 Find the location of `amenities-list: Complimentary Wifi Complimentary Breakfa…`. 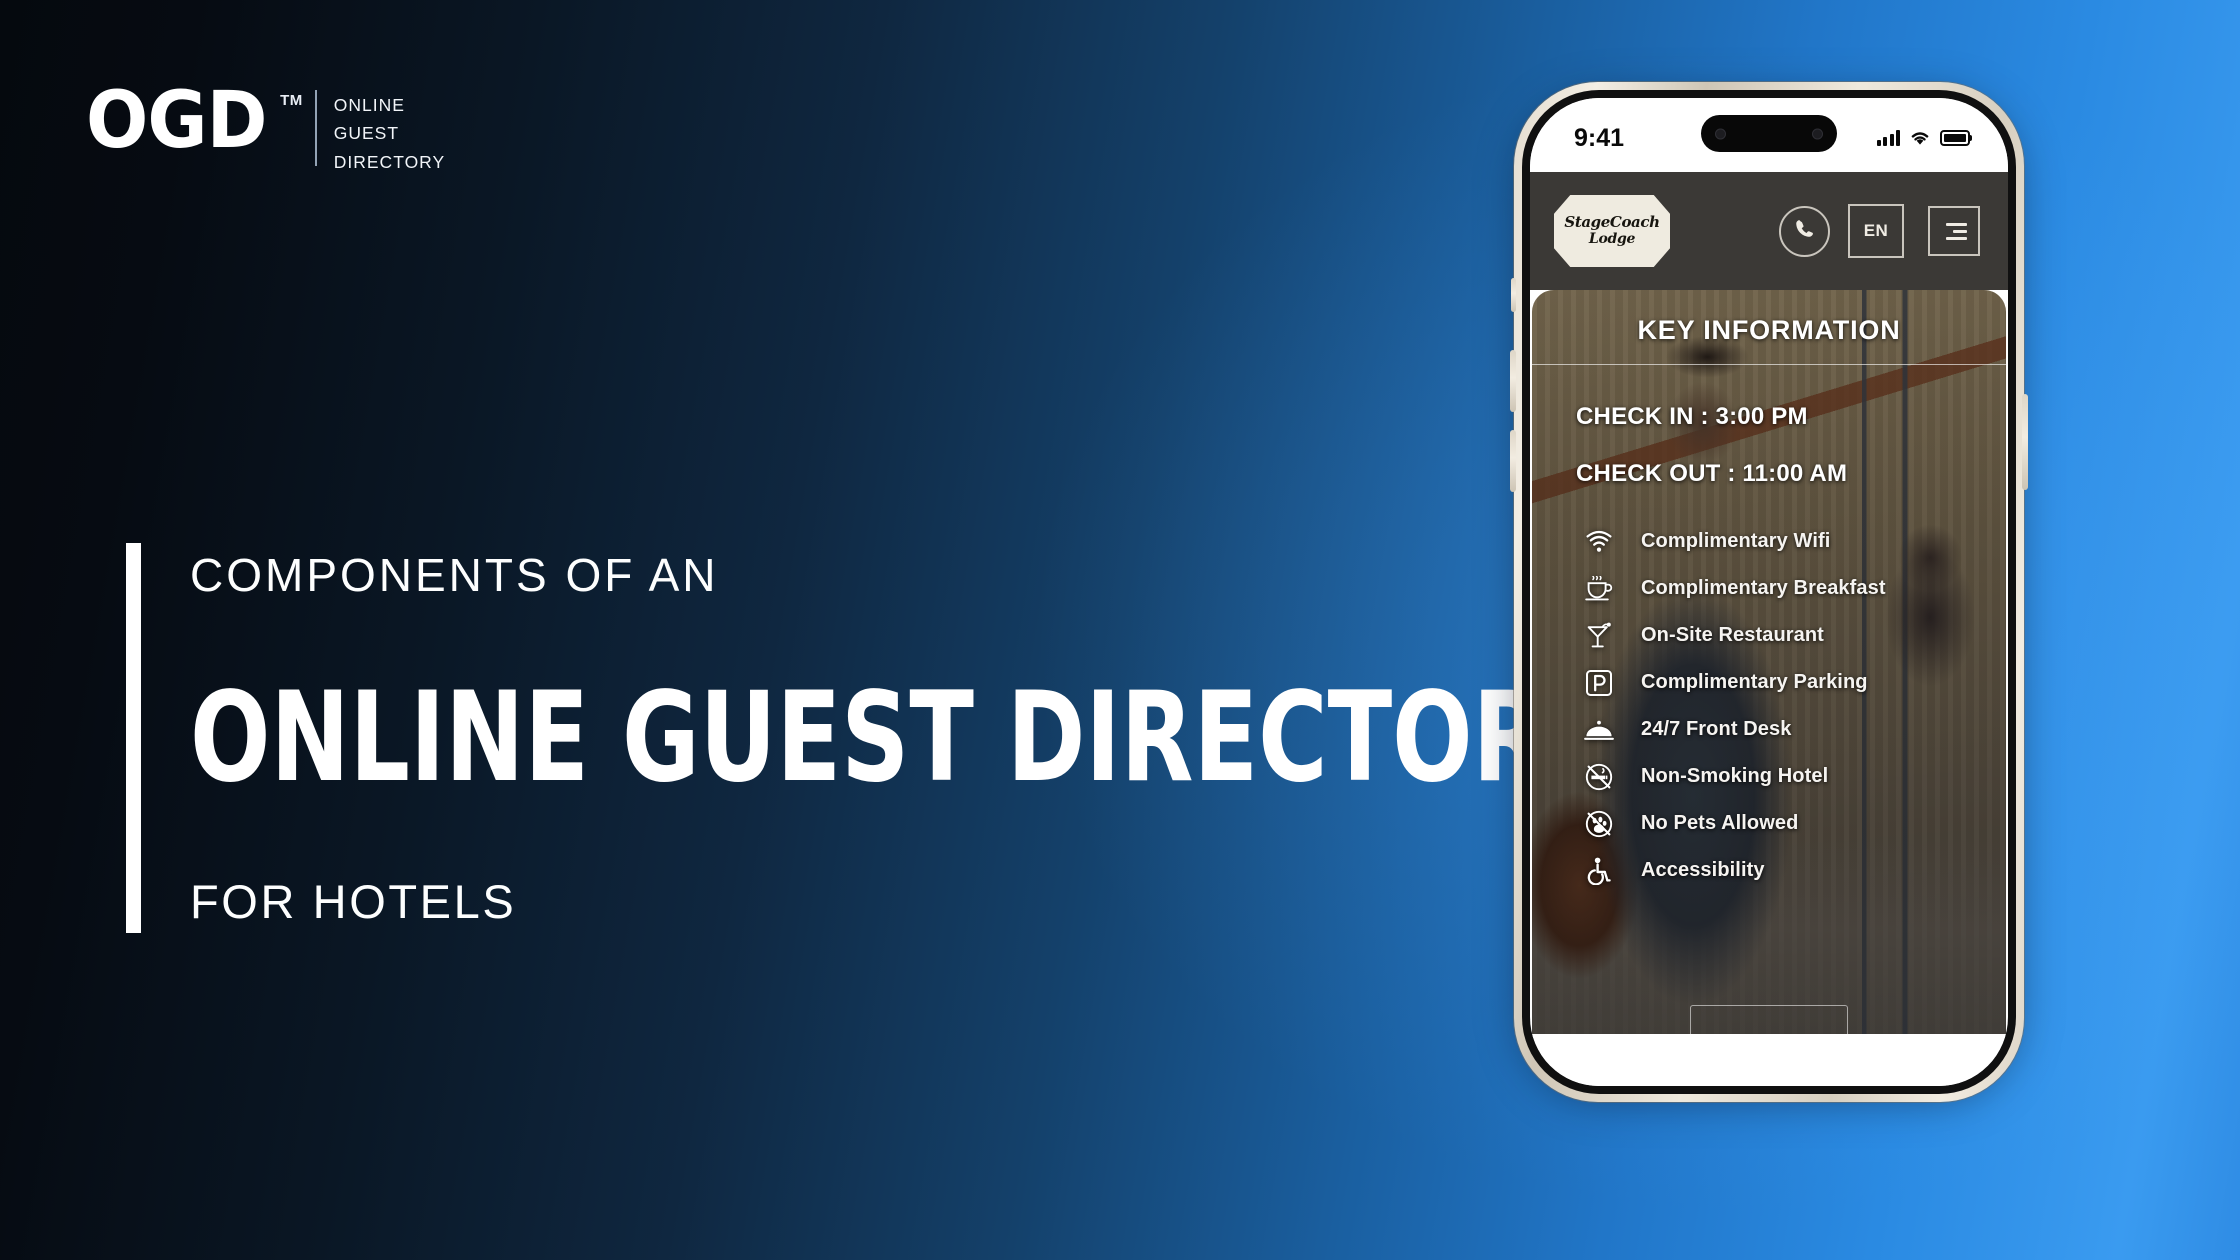

amenities-list: Complimentary Wifi Complimentary Breakfa… is located at coordinates (1769, 706).